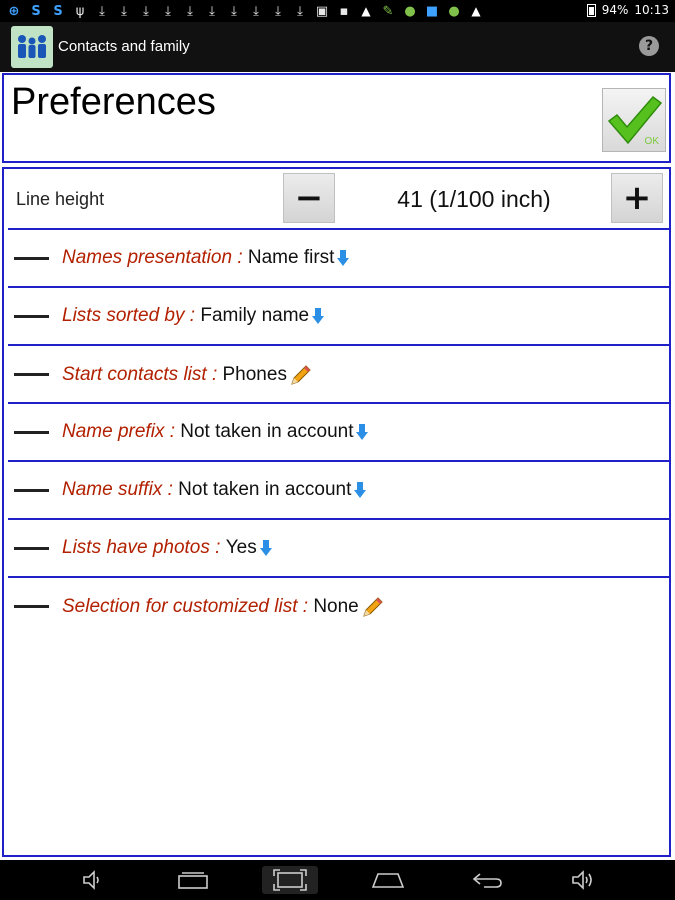 The height and width of the screenshot is (900, 675). I want to click on pref-row-names-presentation: Names presentation : Name first, so click(336, 259).